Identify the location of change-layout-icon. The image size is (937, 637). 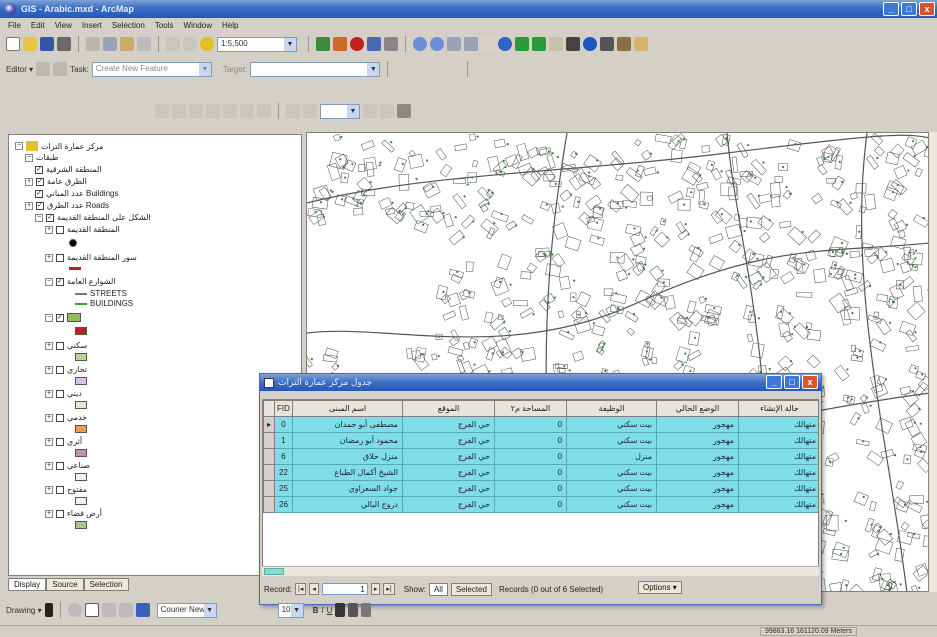
(387, 111).